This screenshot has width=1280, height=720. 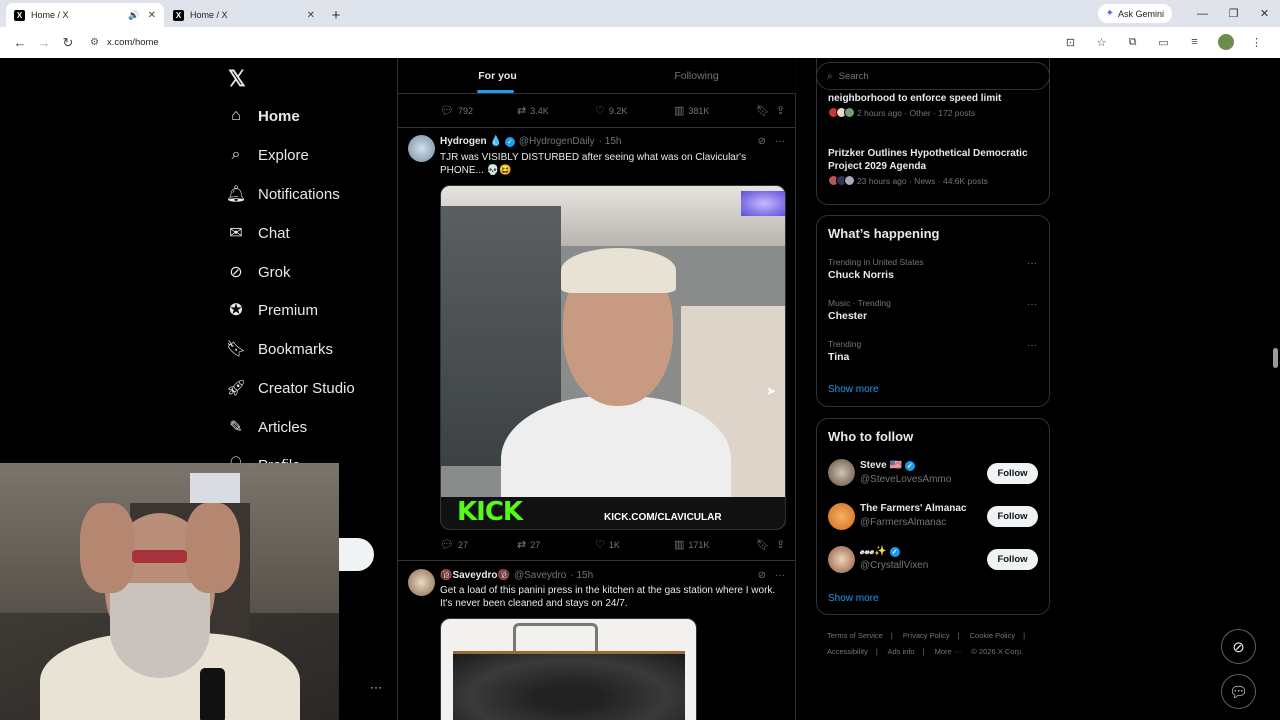 What do you see at coordinates (244, 15) in the screenshot?
I see `browser-tab-2: X Home / X ✕` at bounding box center [244, 15].